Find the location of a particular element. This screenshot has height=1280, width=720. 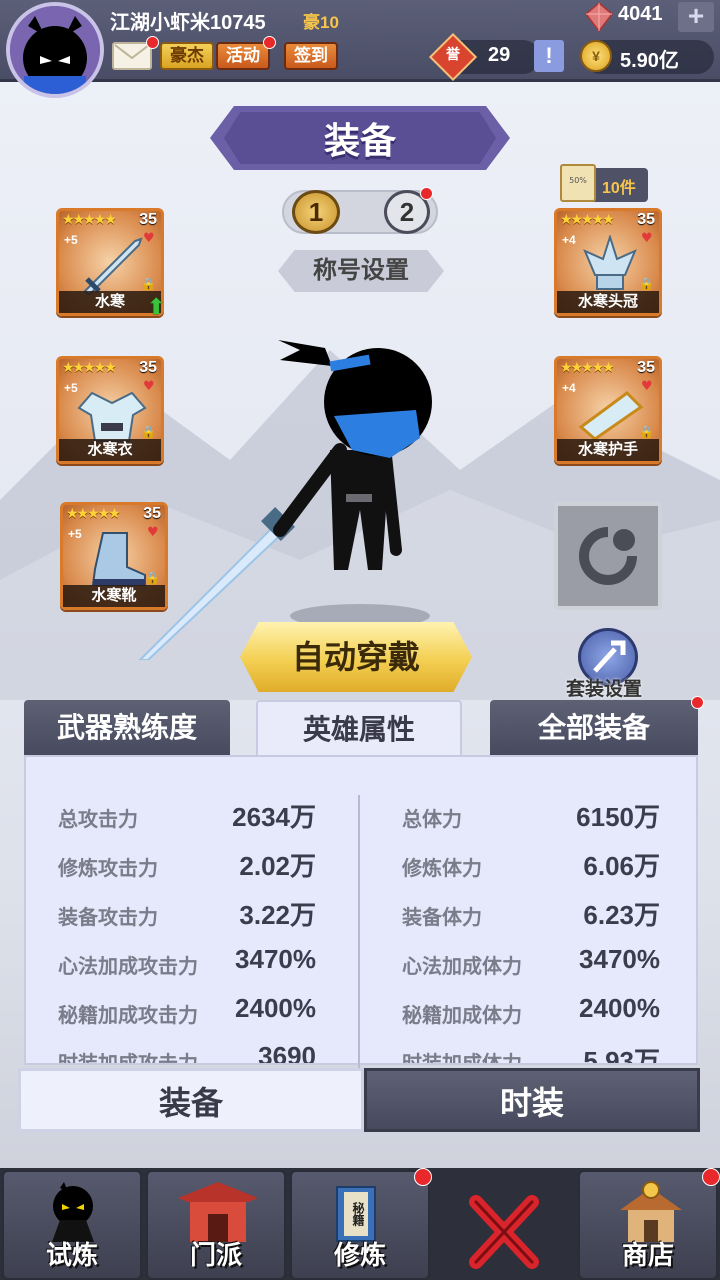

coin-icon: ¥ is located at coordinates (596, 56).